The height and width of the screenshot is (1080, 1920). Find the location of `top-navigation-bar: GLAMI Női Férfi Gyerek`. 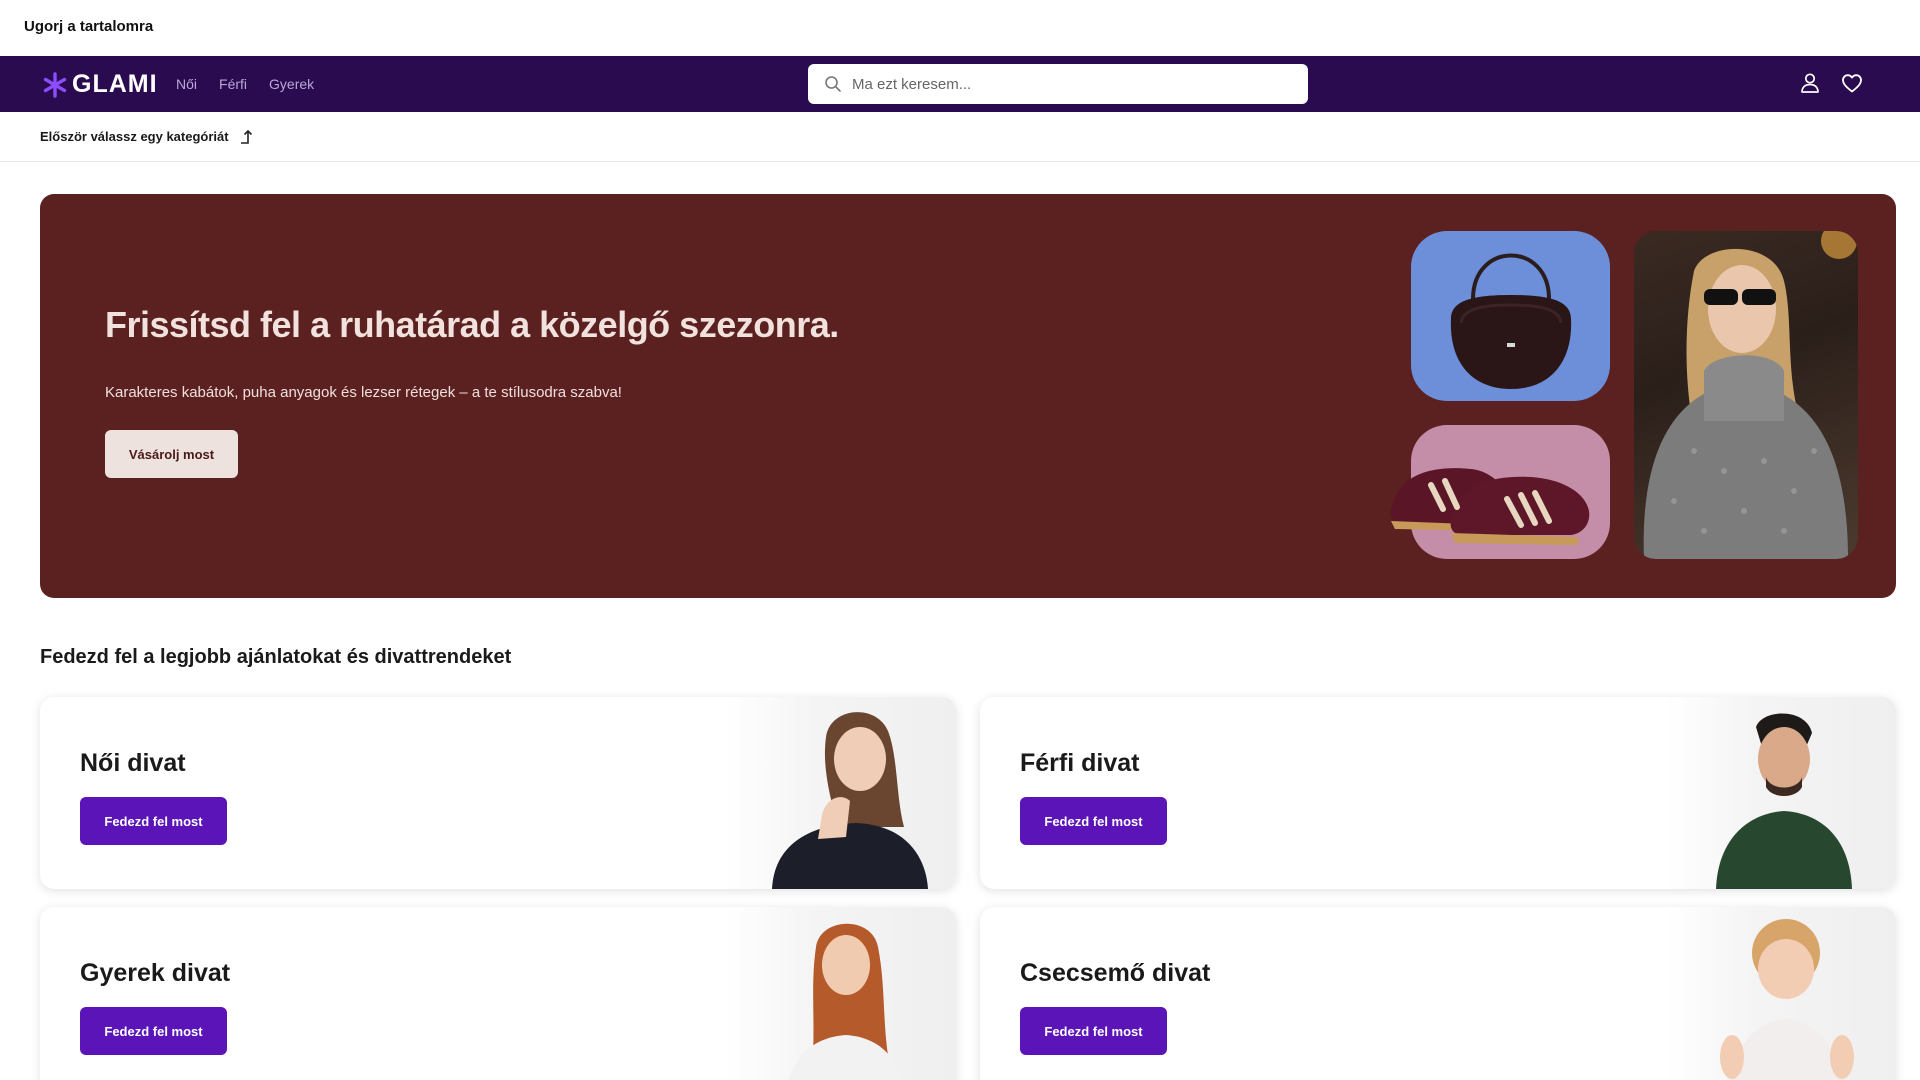

top-navigation-bar: GLAMI Női Férfi Gyerek is located at coordinates (960, 84).